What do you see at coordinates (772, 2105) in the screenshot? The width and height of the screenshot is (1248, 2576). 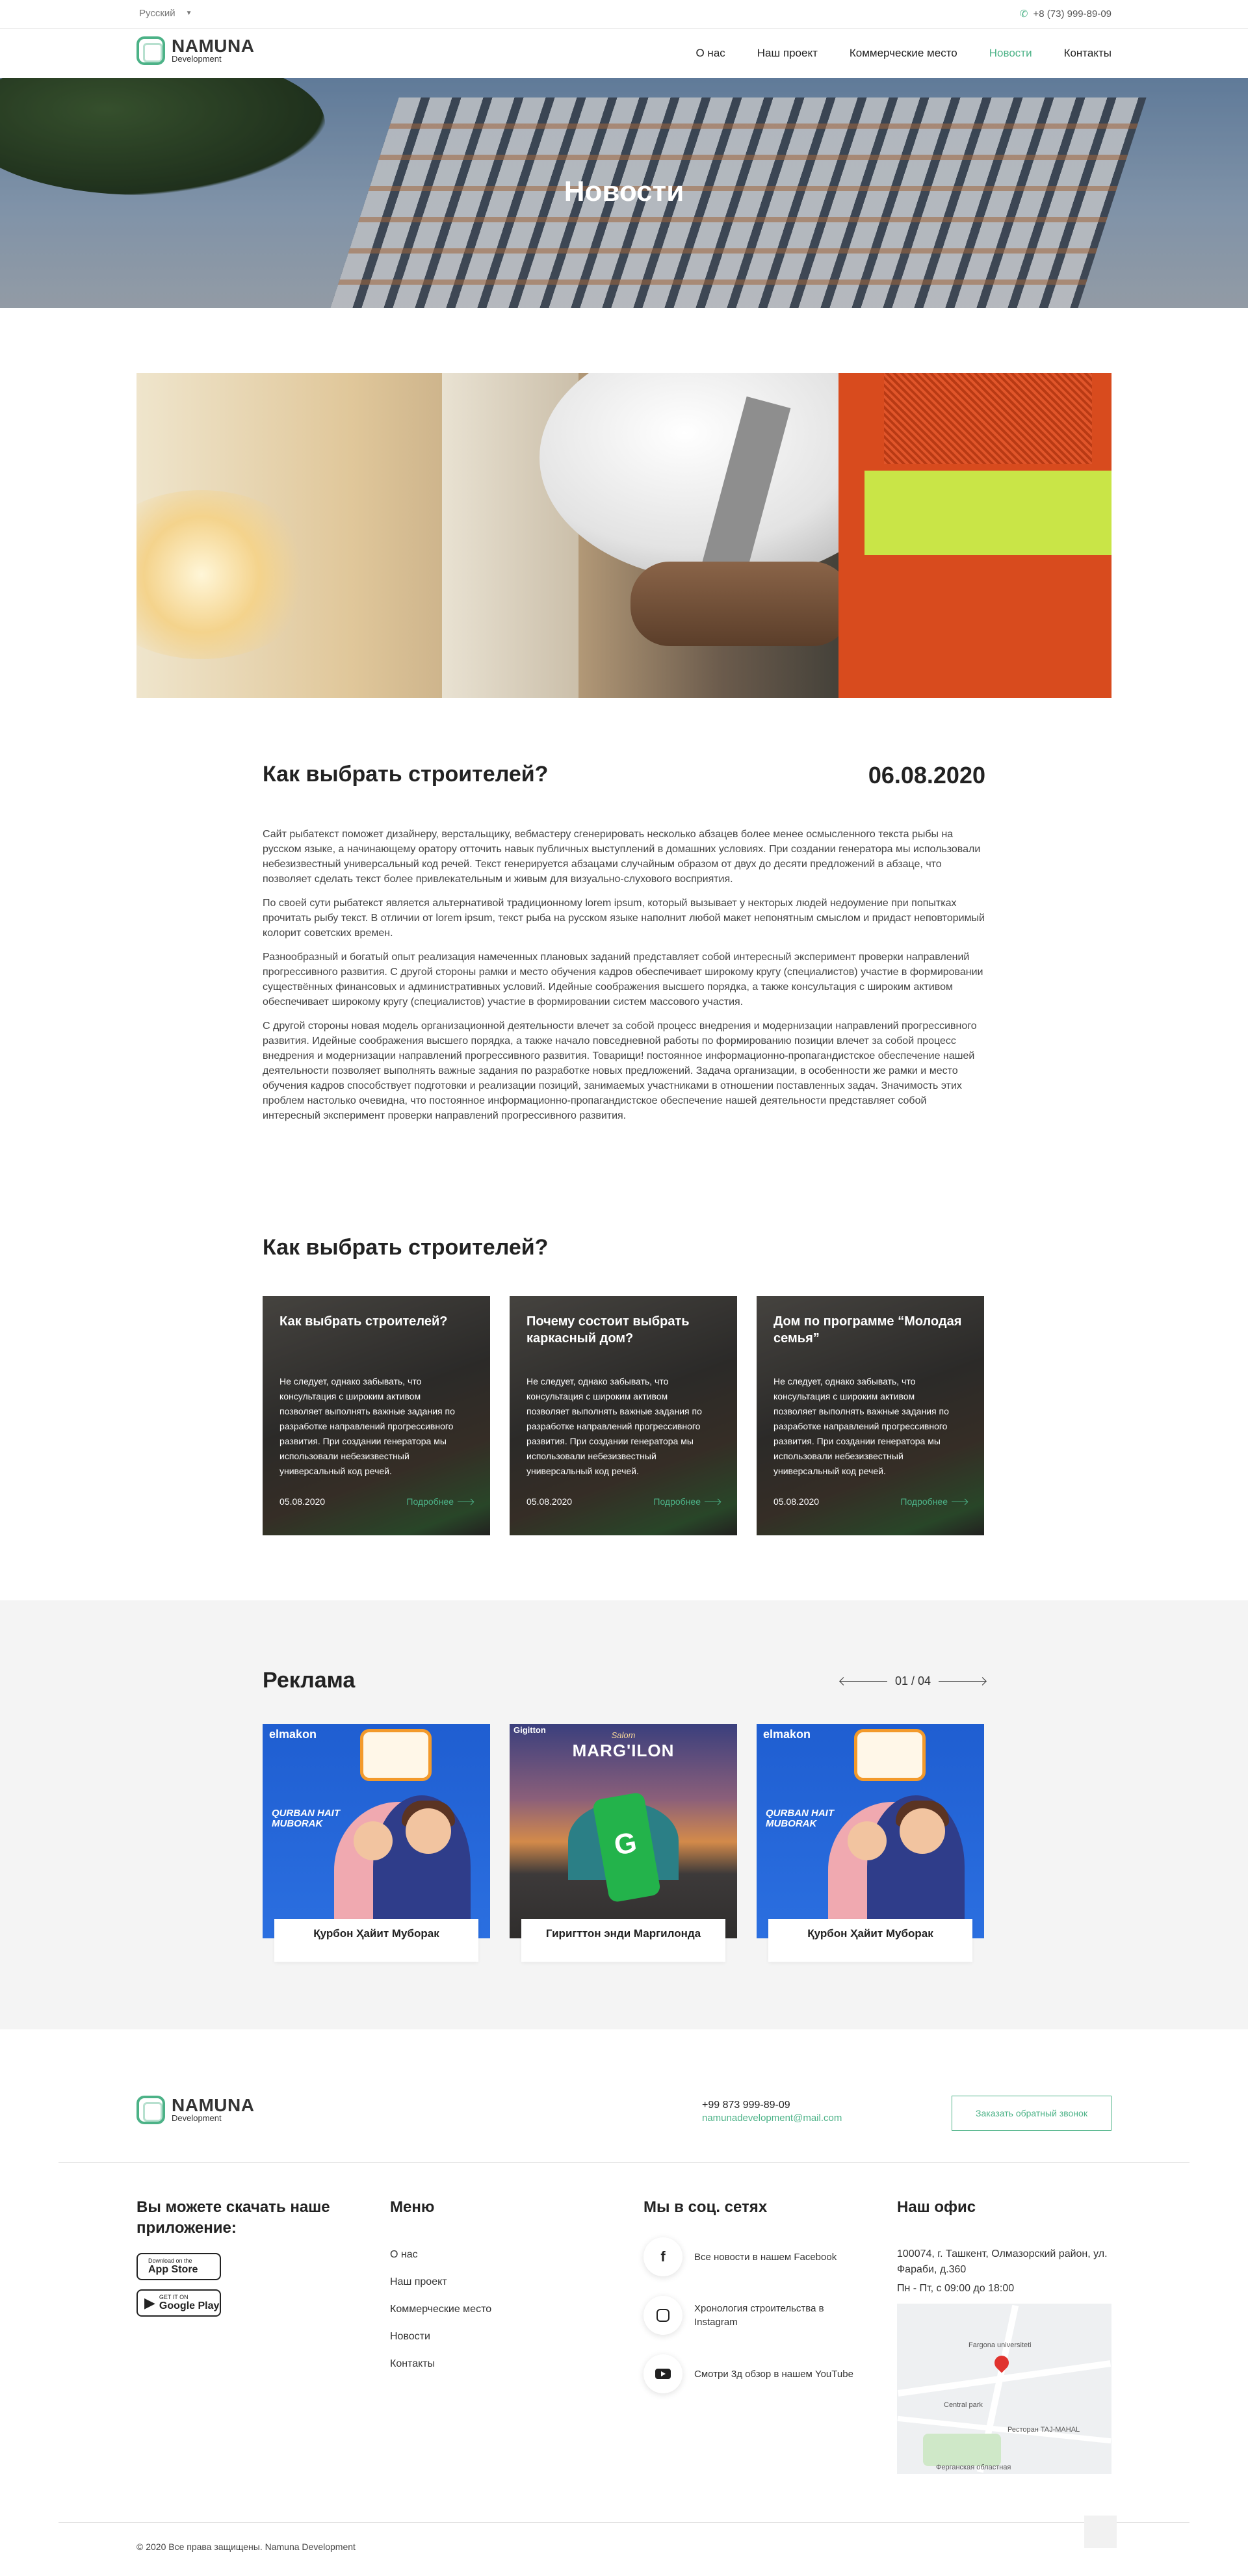 I see `footer-phone: +99 873 999-89-09` at bounding box center [772, 2105].